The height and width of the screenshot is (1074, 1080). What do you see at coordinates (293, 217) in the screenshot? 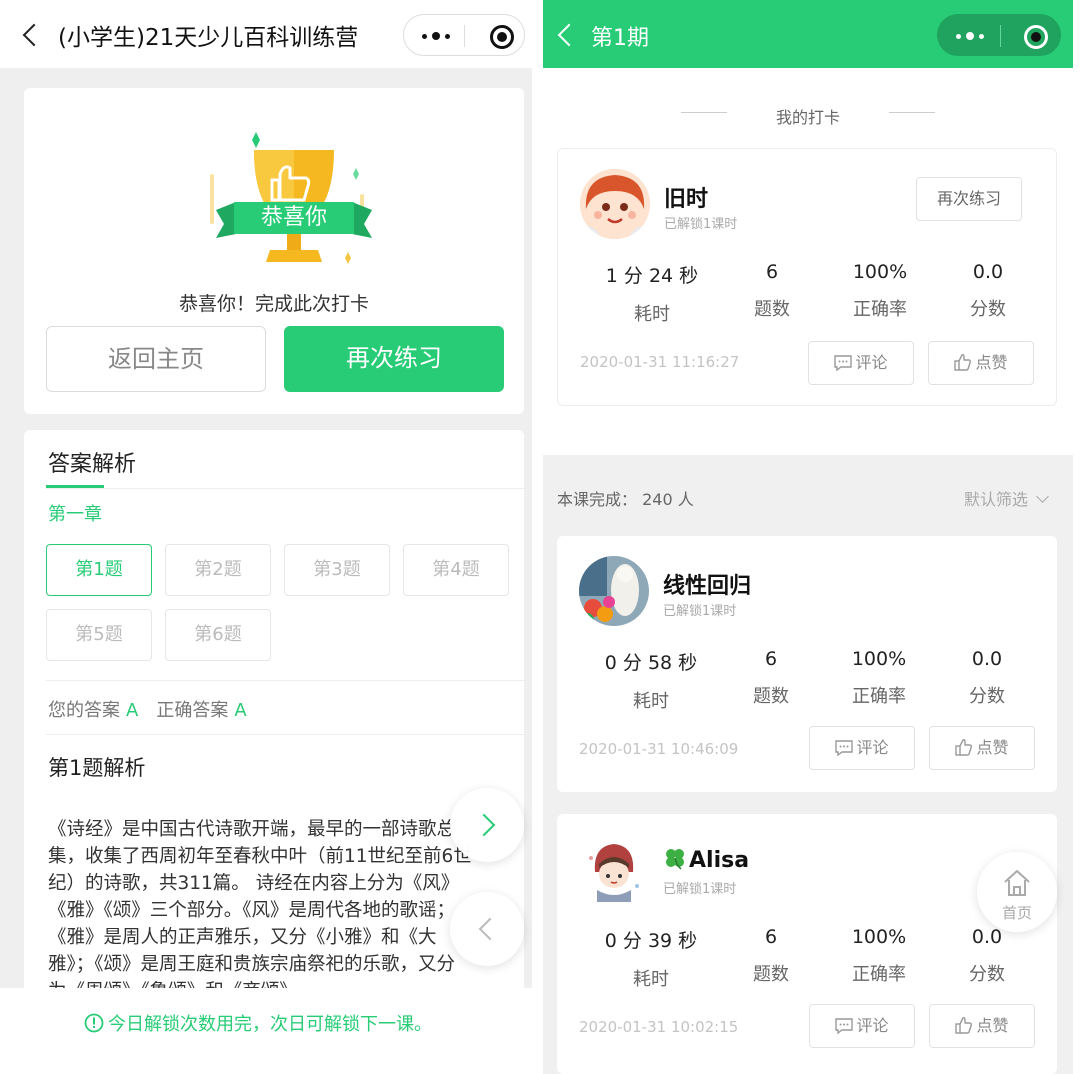
I see `ribbon-text: 恭喜你` at bounding box center [293, 217].